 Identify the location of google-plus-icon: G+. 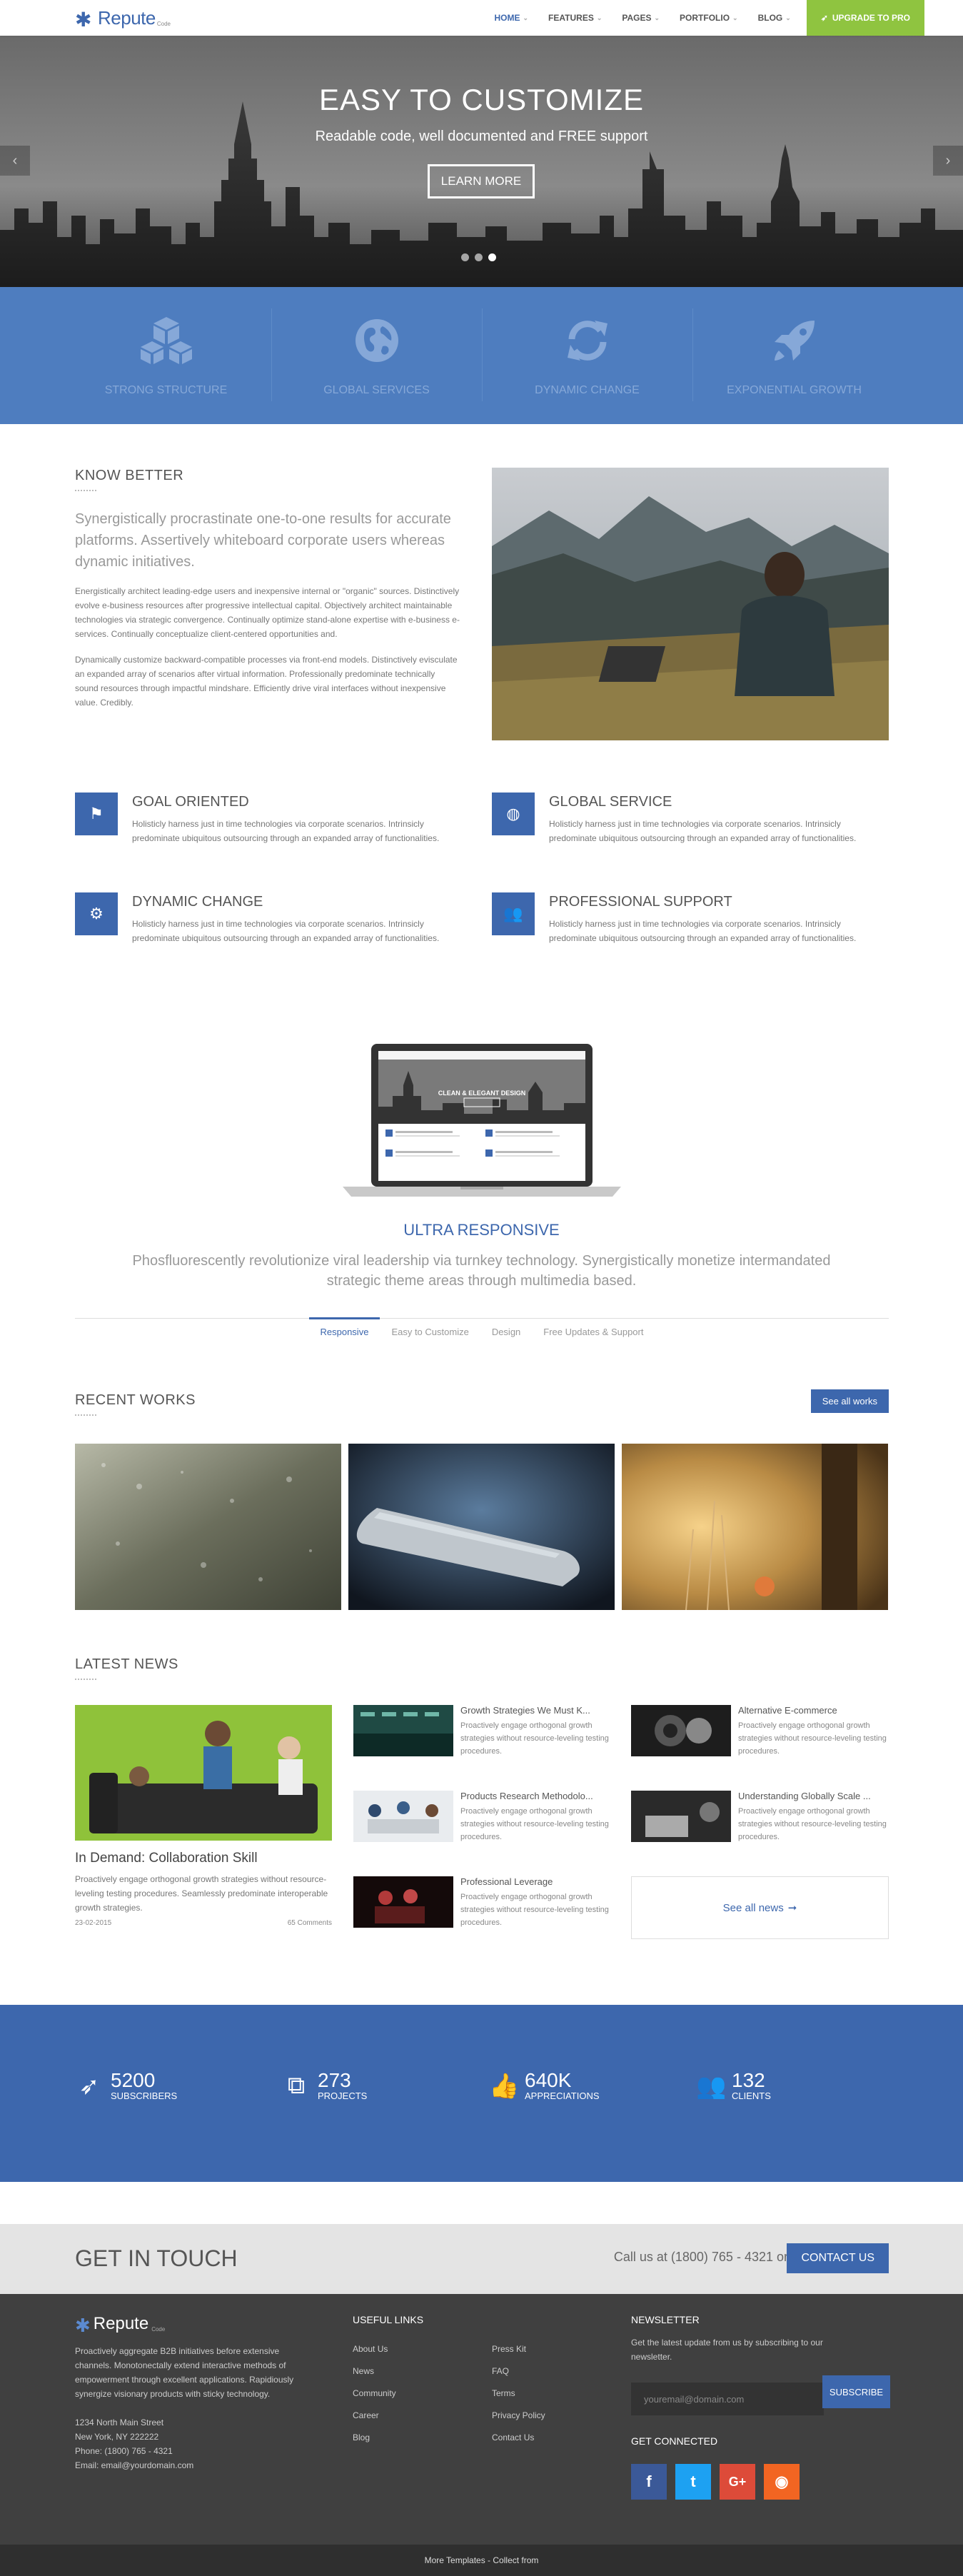
(737, 2482).